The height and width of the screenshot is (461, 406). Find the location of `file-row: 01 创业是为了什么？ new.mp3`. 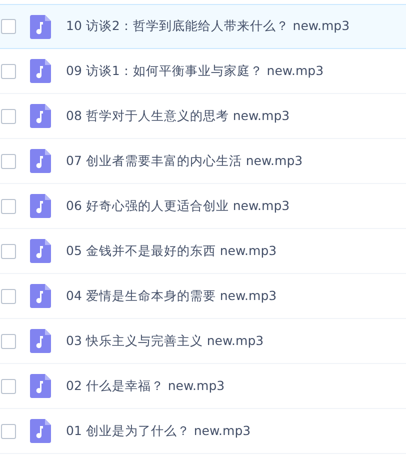

file-row: 01 创业是为了什么？ new.mp3 is located at coordinates (203, 431).